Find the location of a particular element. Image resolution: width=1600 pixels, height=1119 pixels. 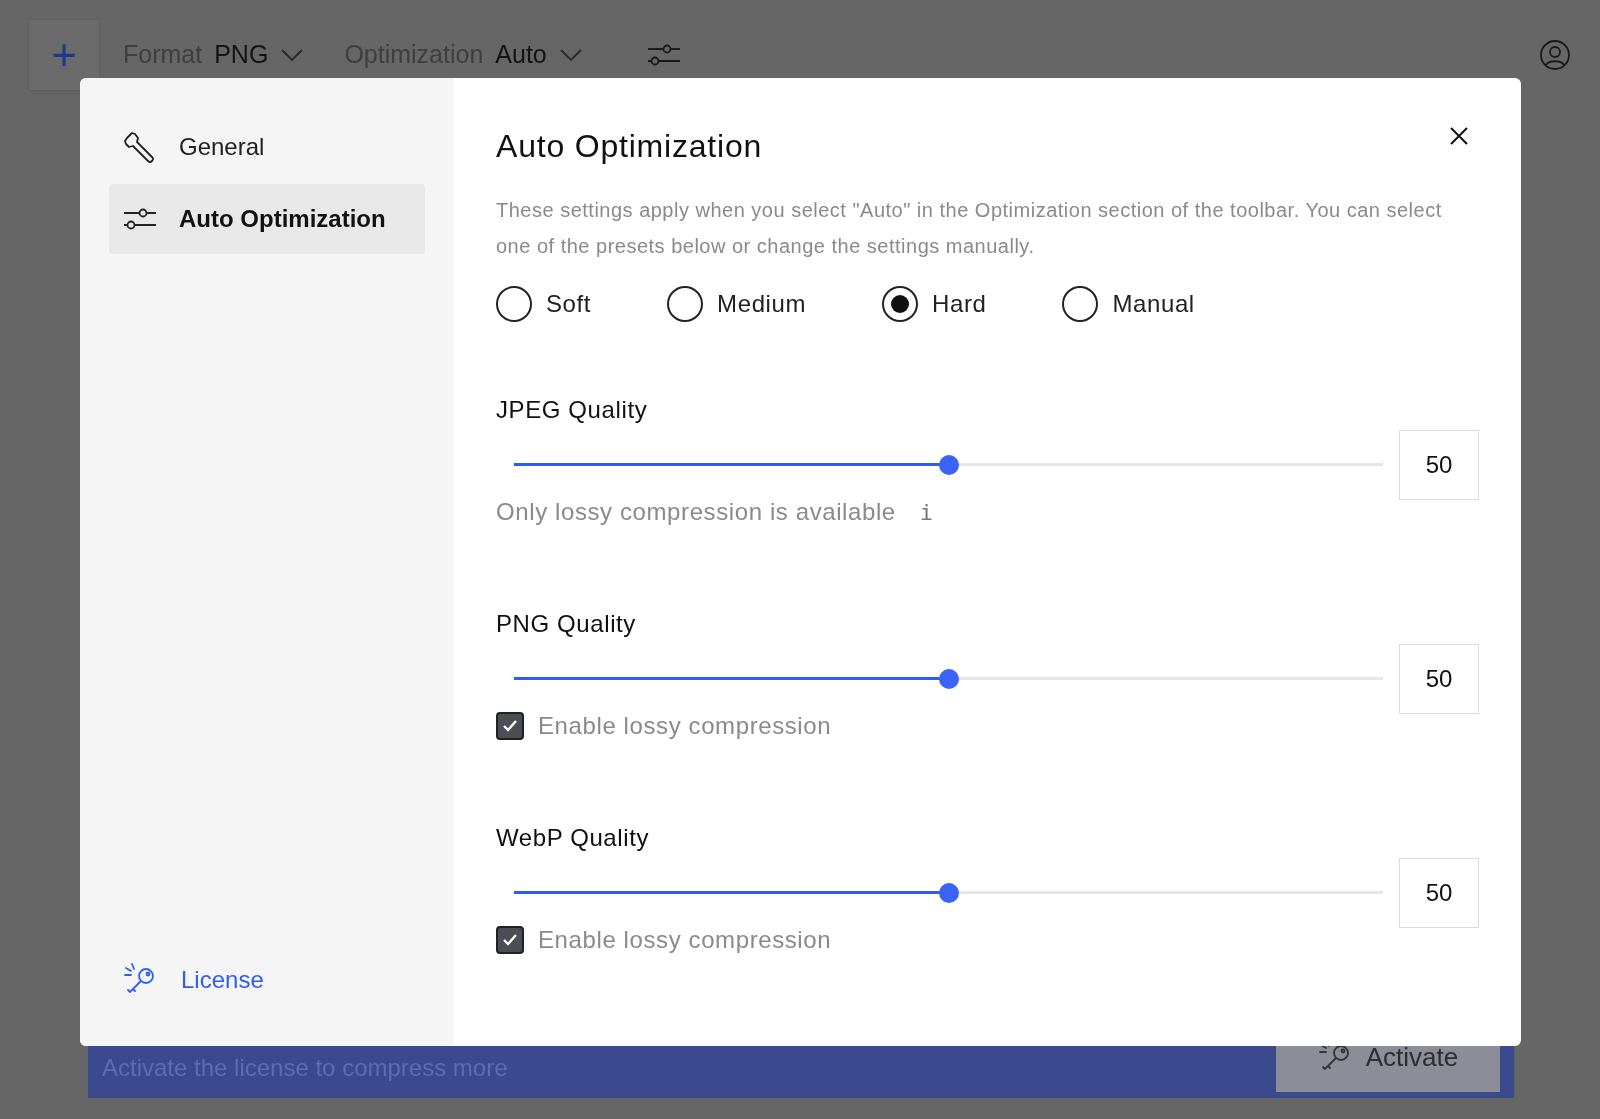

quality-title: JPEG Quality is located at coordinates (572, 410).